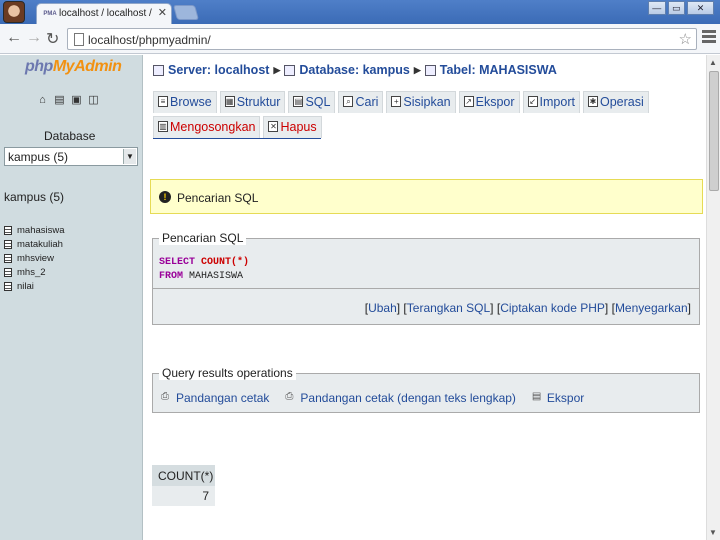 Image resolution: width=720 pixels, height=540 pixels. What do you see at coordinates (63, 66) in the screenshot?
I see `logo-my: My` at bounding box center [63, 66].